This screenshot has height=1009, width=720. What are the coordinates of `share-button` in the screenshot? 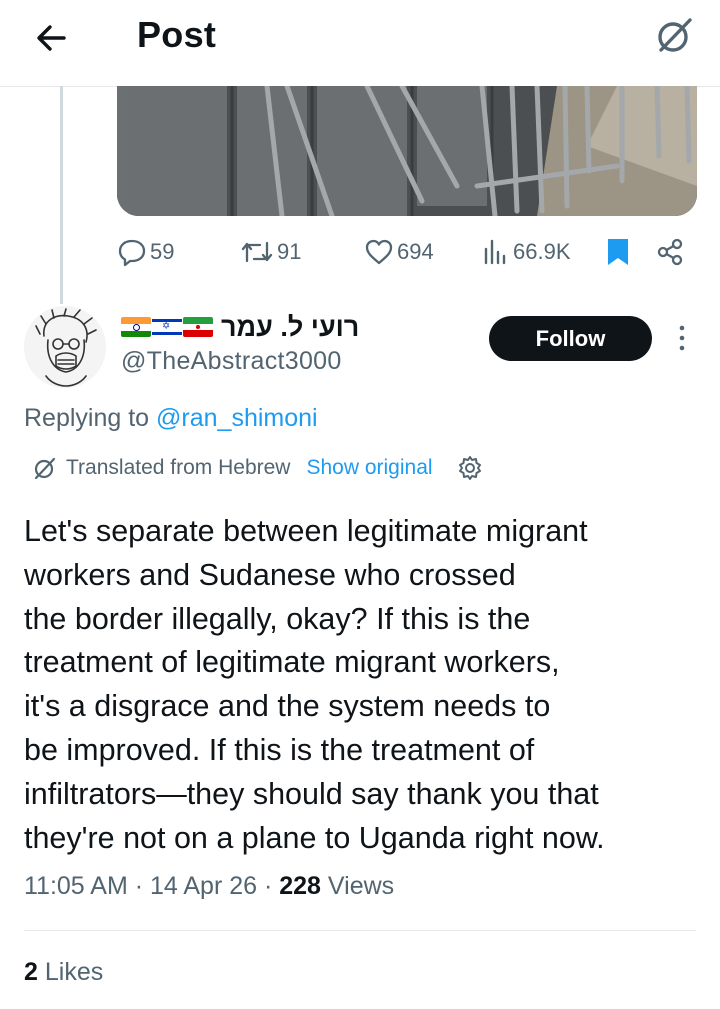 It's located at (670, 252).